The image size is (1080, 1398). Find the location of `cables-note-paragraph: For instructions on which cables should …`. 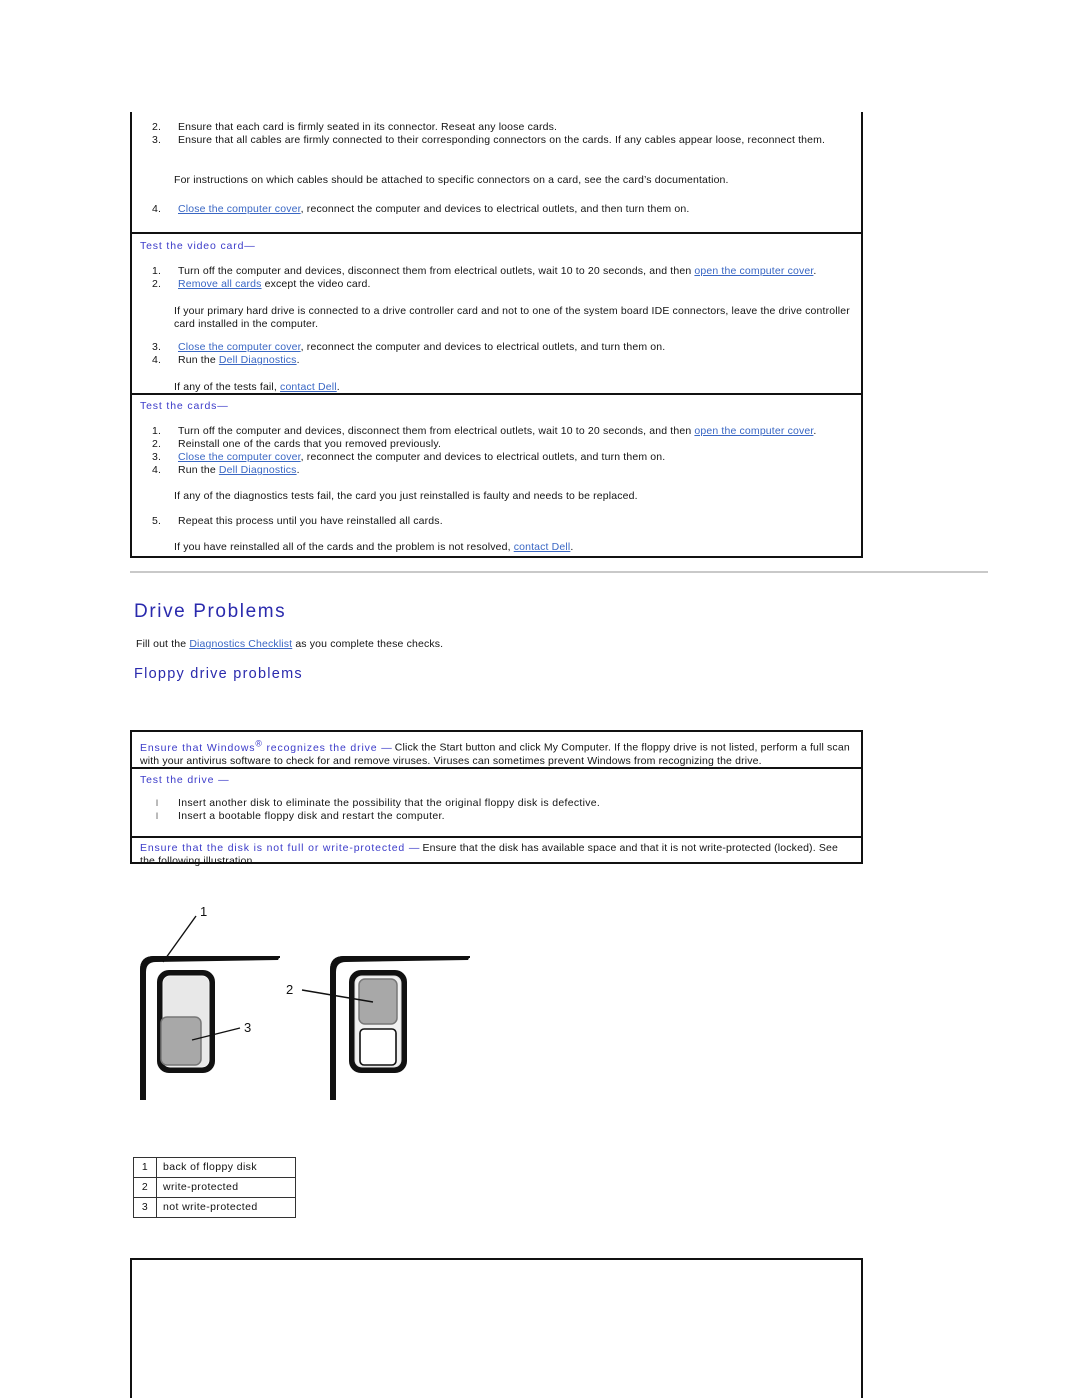

cables-note-paragraph: For instructions on which cables should … is located at coordinates (451, 180).